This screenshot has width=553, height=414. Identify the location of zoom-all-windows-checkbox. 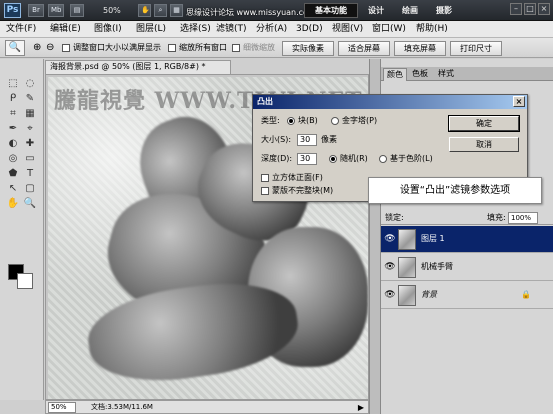
(172, 48).